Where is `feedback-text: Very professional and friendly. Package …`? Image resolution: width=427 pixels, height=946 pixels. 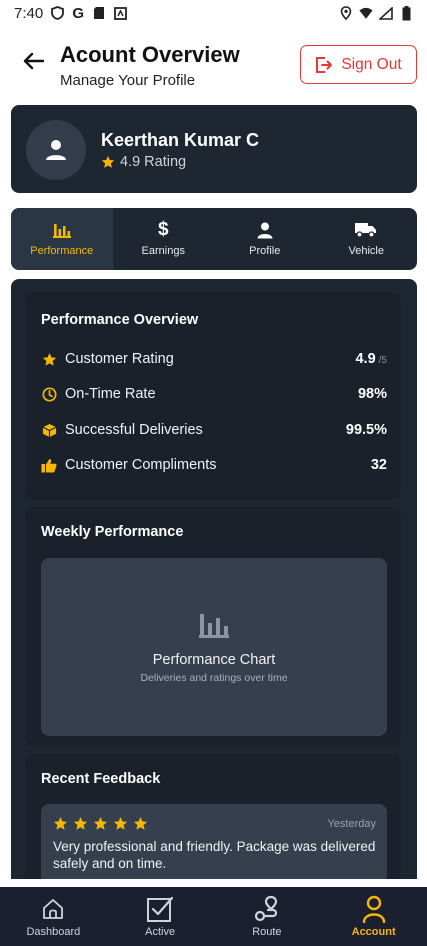
feedback-text: Very professional and friendly. Package … is located at coordinates (214, 855).